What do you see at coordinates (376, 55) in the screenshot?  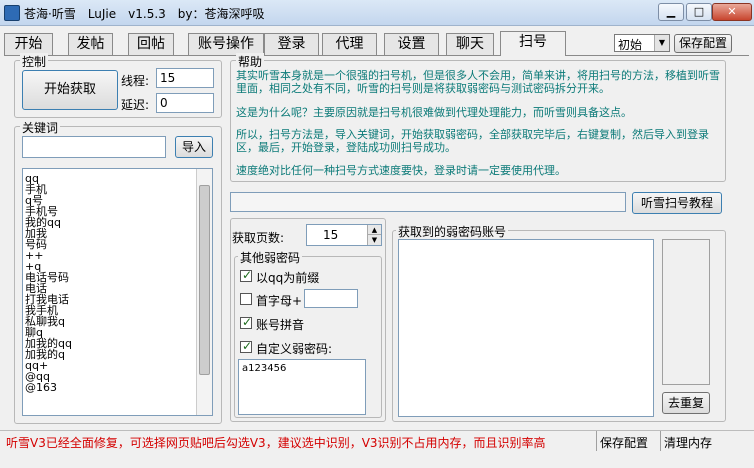 I see `tab-divider` at bounding box center [376, 55].